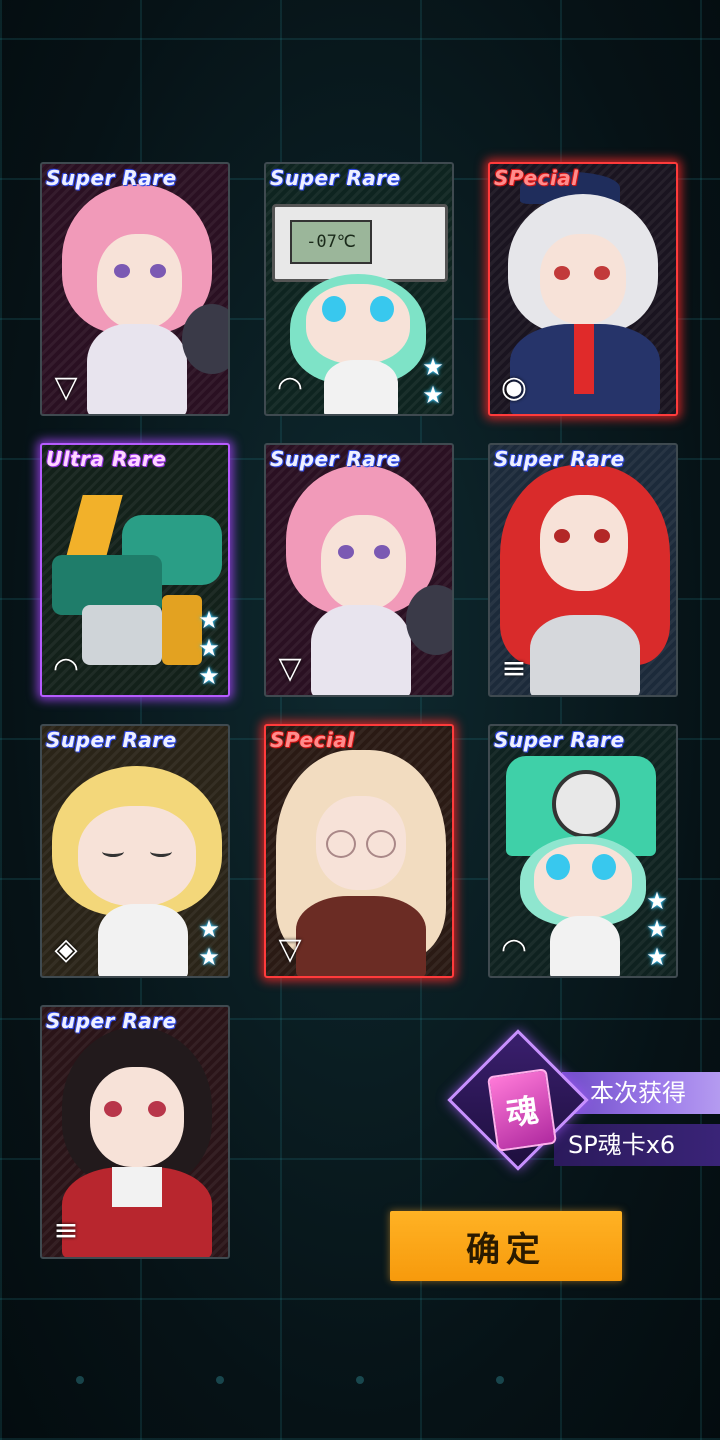 The image size is (720, 1440). Describe the element at coordinates (583, 851) in the screenshot. I see `character-card-9: Super Rare ◠ ★ ★ ★` at that location.